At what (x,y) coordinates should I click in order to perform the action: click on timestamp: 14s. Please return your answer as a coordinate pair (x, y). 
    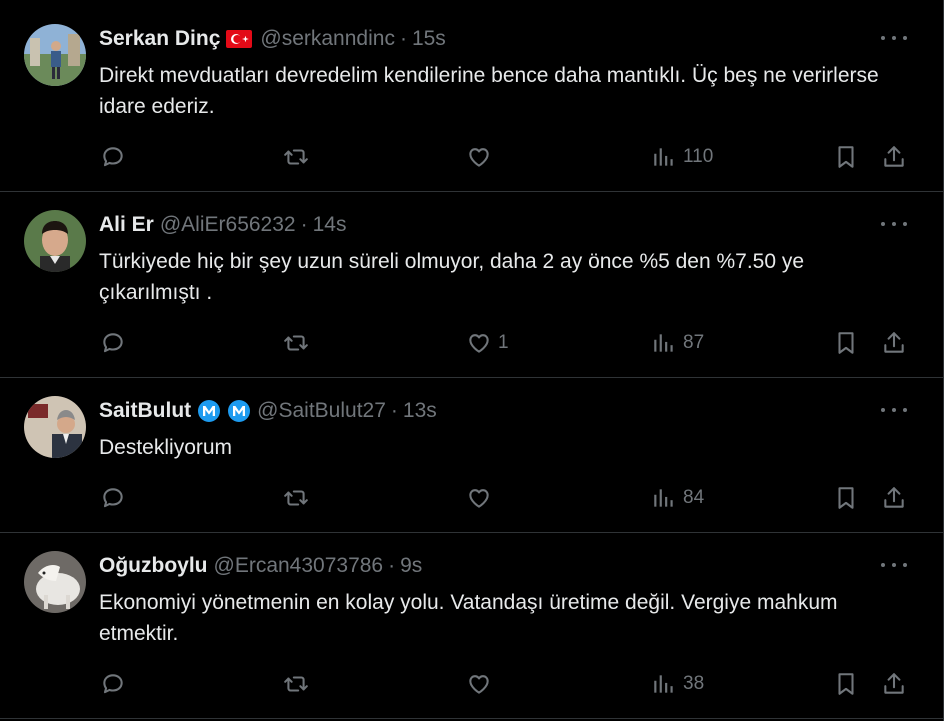
    Looking at the image, I should click on (330, 225).